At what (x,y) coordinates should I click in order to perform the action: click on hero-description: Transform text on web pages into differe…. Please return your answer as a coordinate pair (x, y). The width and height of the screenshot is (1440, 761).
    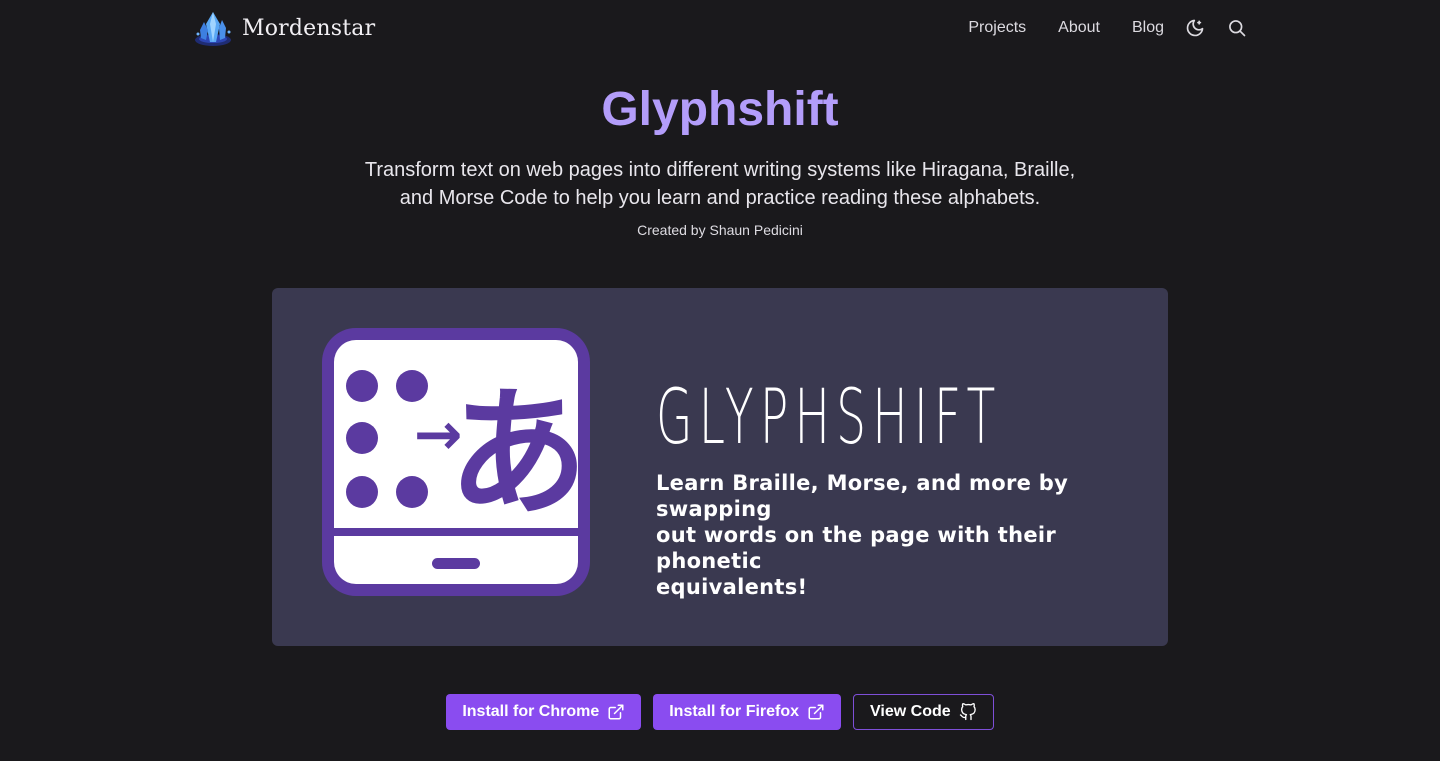
    Looking at the image, I should click on (720, 184).